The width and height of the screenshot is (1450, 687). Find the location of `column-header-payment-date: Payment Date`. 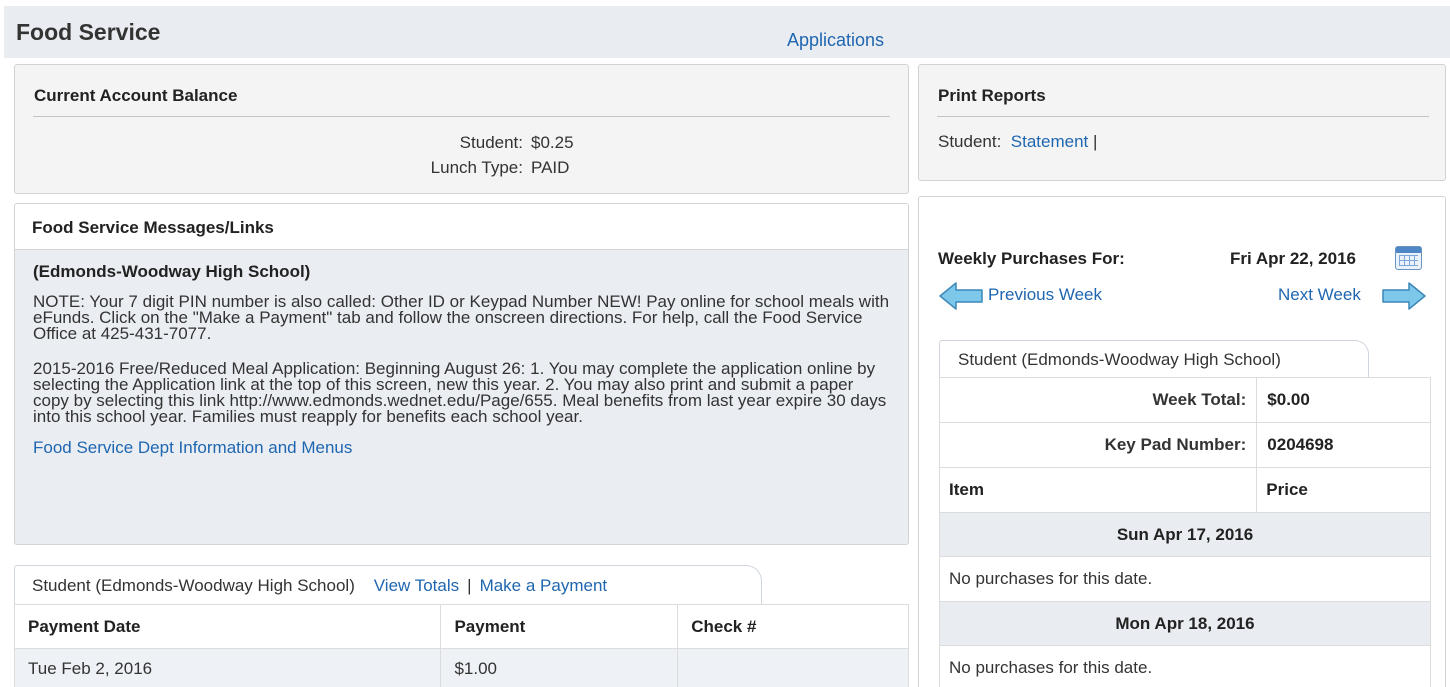

column-header-payment-date: Payment Date is located at coordinates (227, 626).